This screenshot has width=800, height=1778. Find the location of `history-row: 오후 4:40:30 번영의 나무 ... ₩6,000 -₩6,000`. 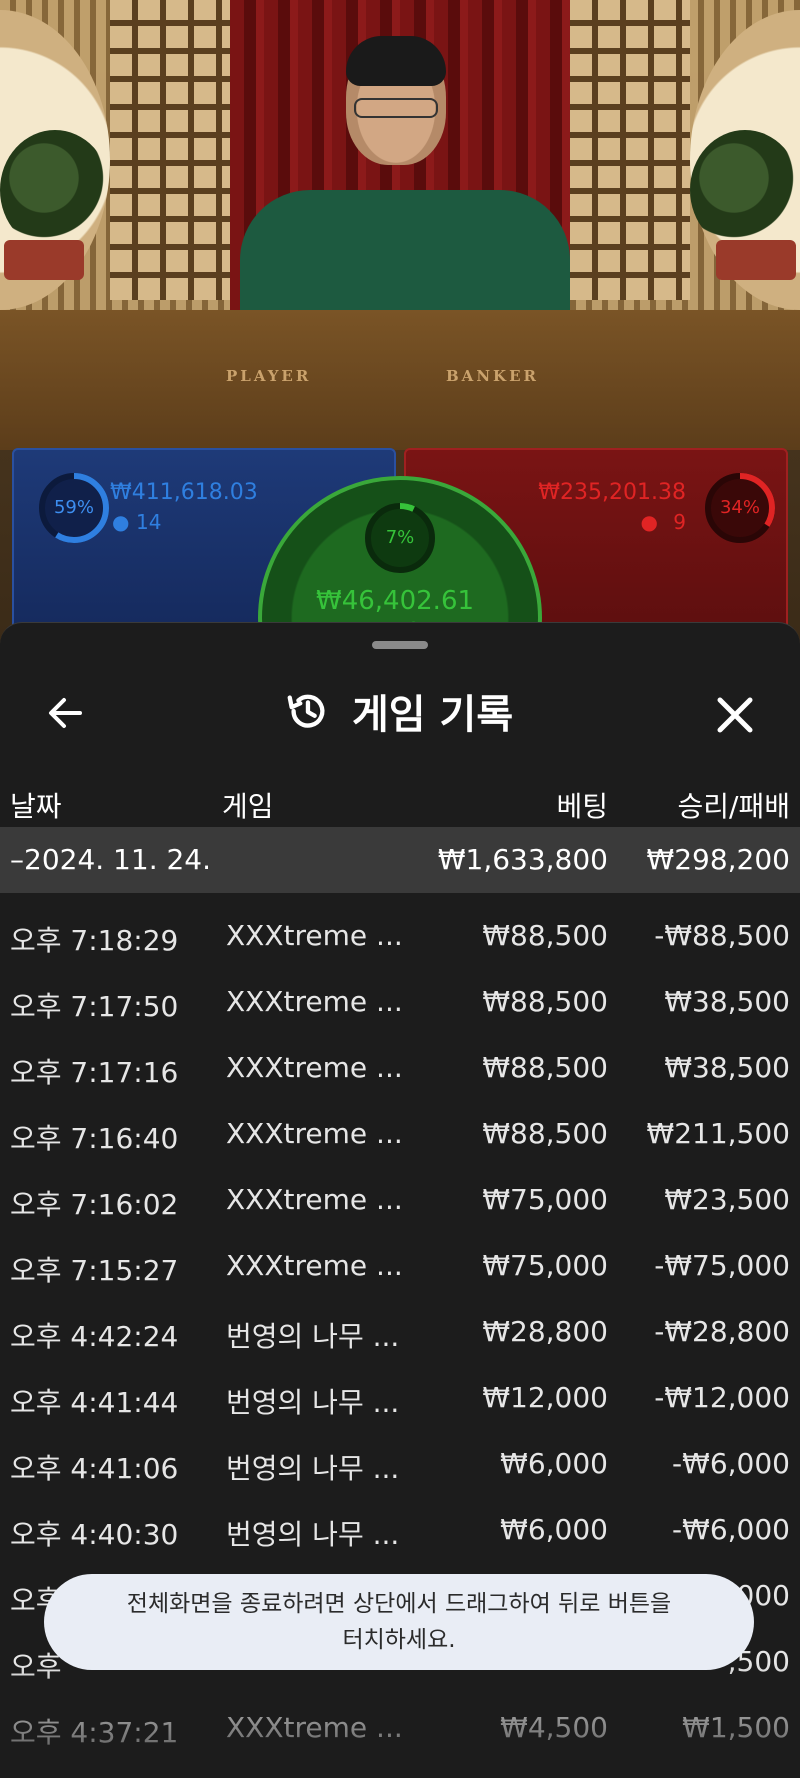

history-row: 오후 4:40:30 번영의 나무 ... ₩6,000 -₩6,000 is located at coordinates (400, 1520).